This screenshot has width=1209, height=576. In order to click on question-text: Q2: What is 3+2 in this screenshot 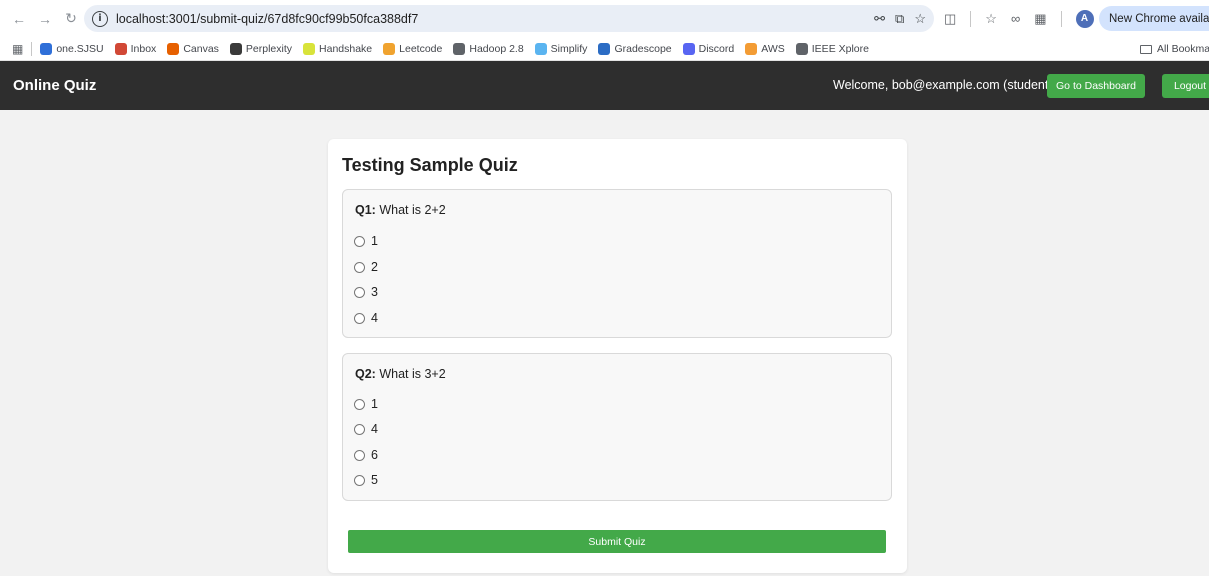, I will do `click(400, 374)`.